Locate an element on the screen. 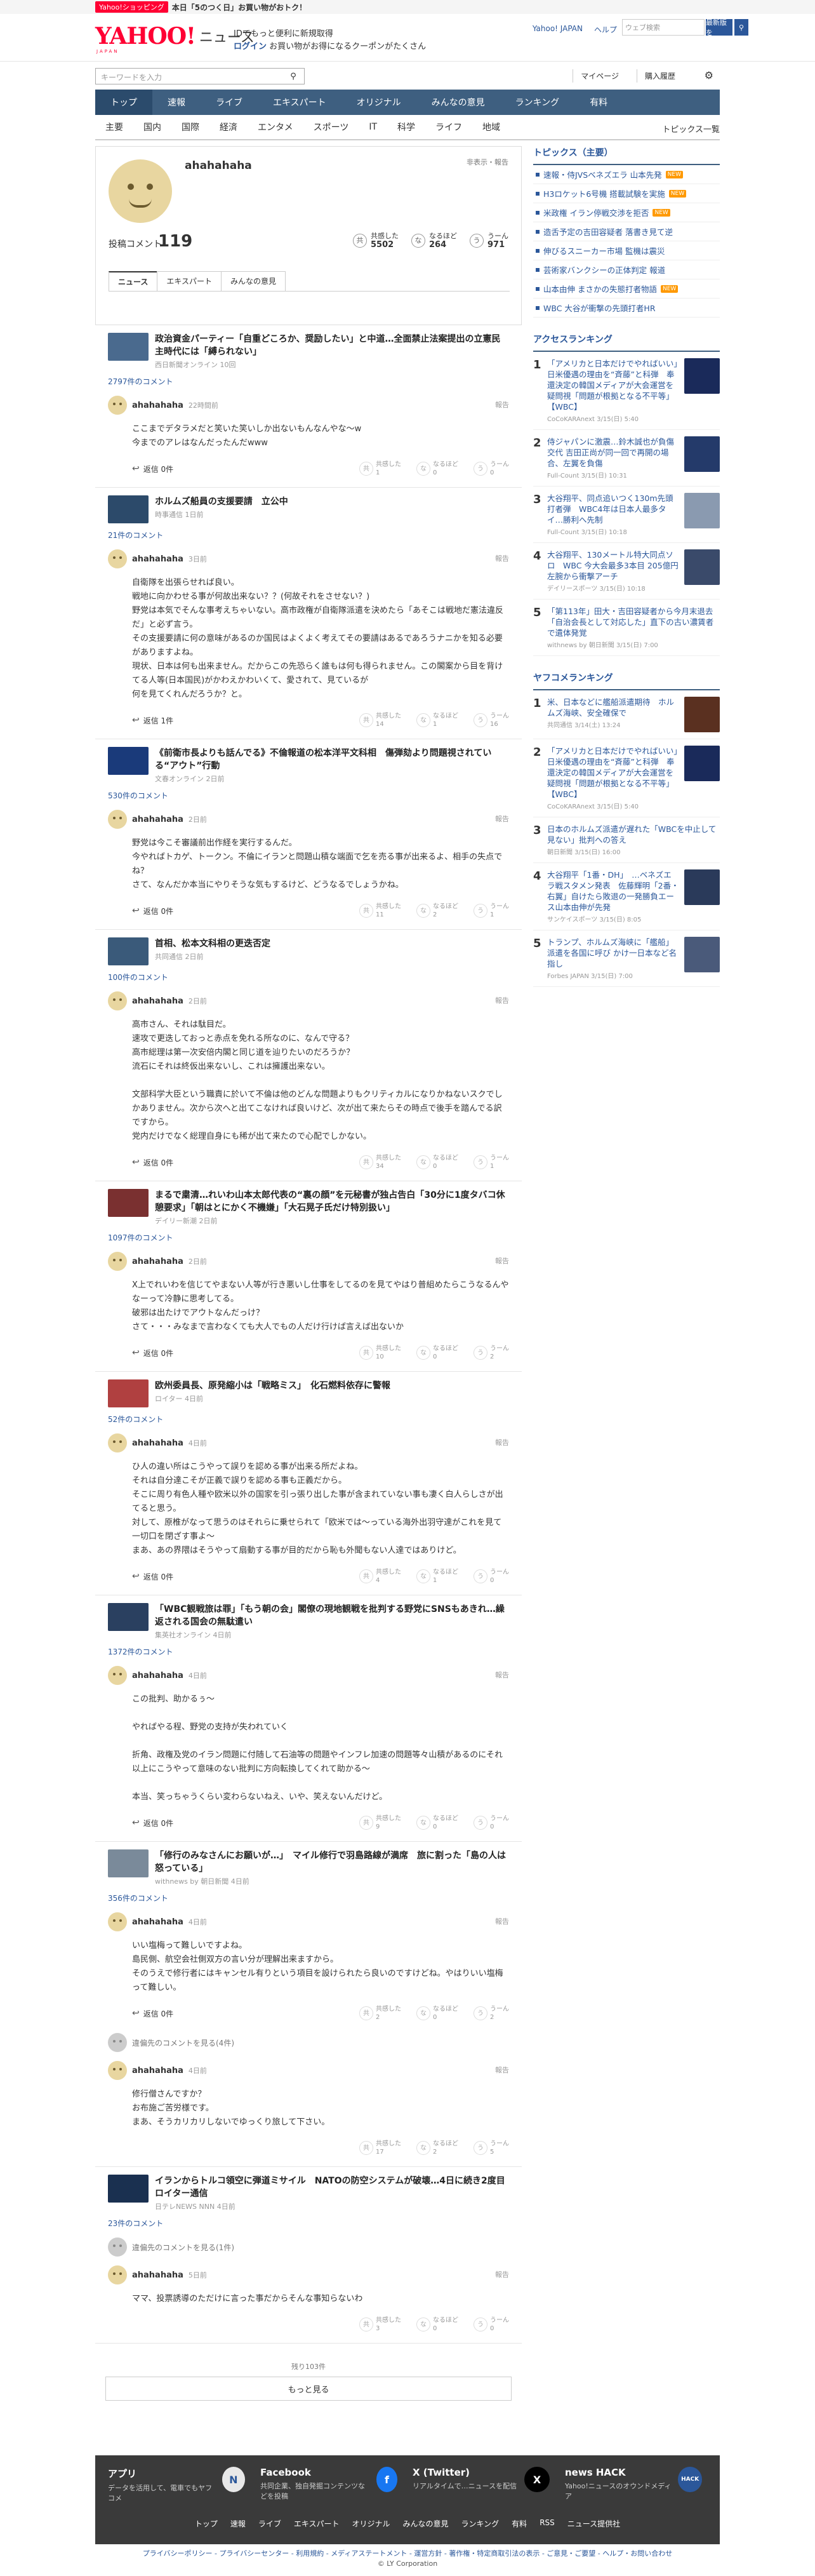  nav-ranking: ランキング is located at coordinates (537, 102).